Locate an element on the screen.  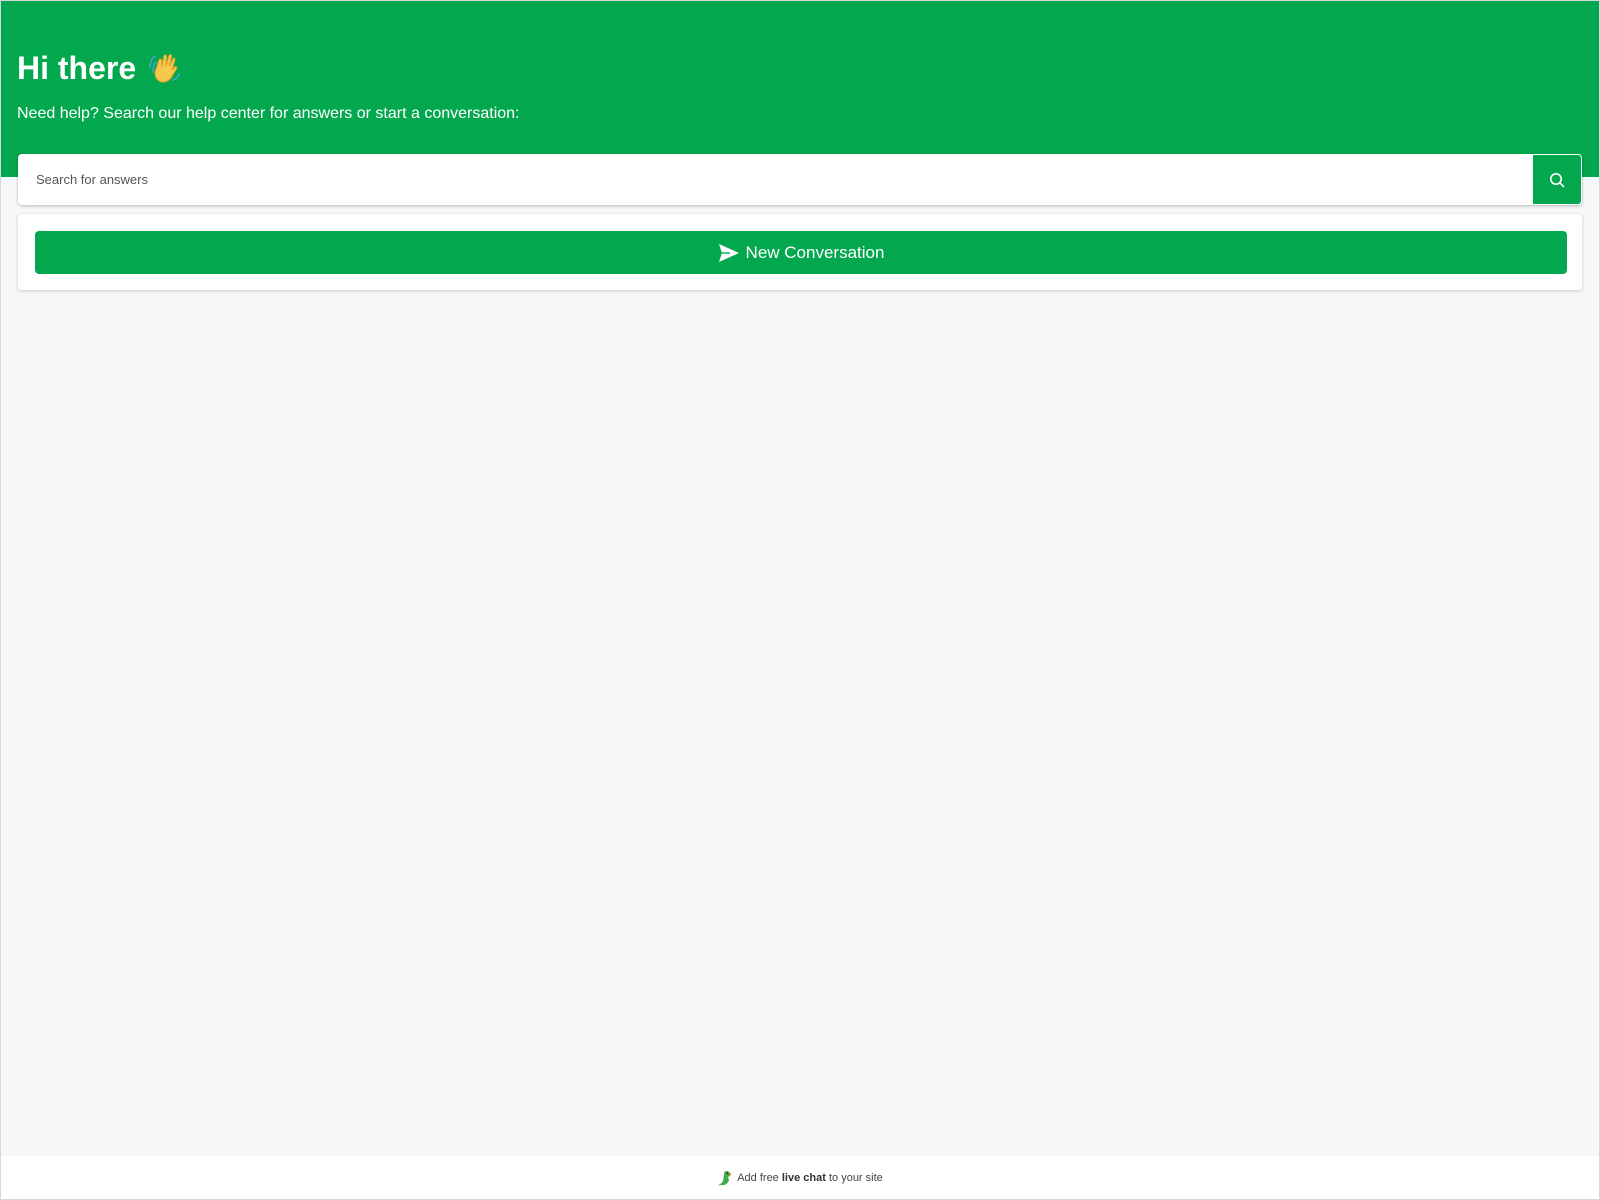
new-conversation-card: New Conversation is located at coordinates (800, 252).